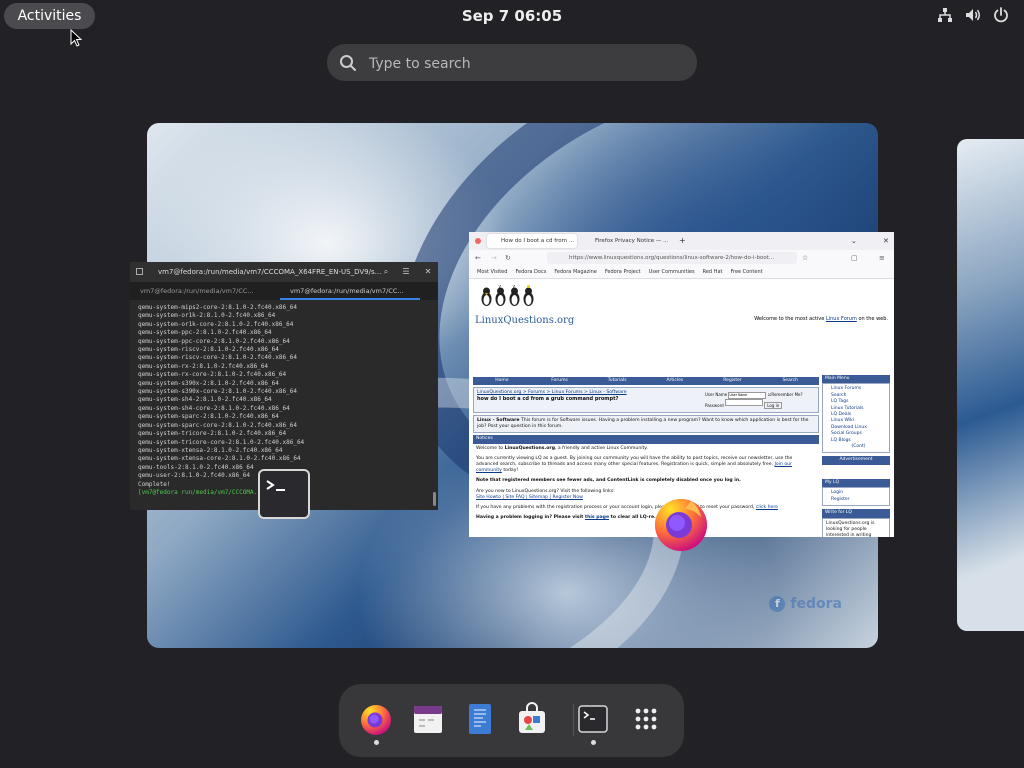 Image resolution: width=1024 pixels, height=768 pixels. Describe the element at coordinates (428, 719) in the screenshot. I see `calendar-icon` at that location.